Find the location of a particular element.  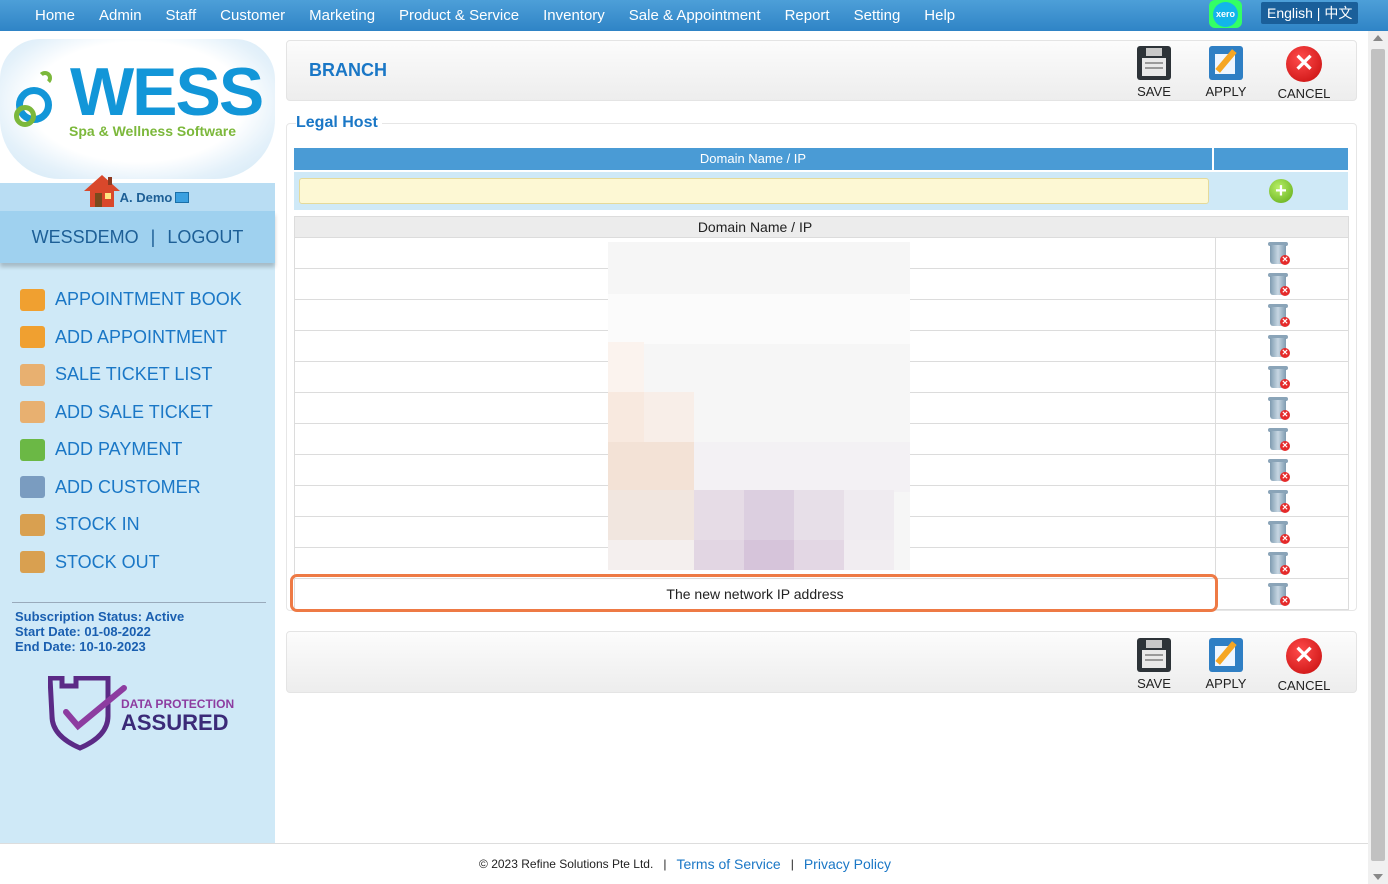

home-icon is located at coordinates (101, 193).